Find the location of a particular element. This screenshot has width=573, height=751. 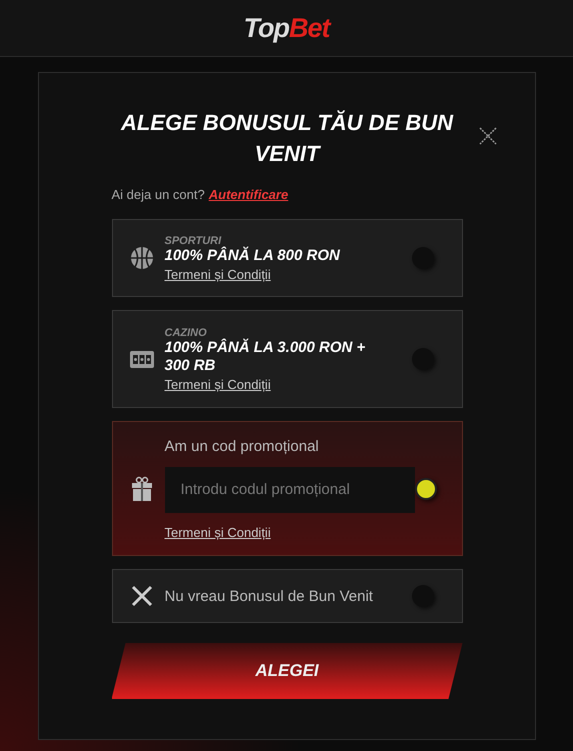

promo-code-field: Introdu codul promoțional is located at coordinates (289, 489).